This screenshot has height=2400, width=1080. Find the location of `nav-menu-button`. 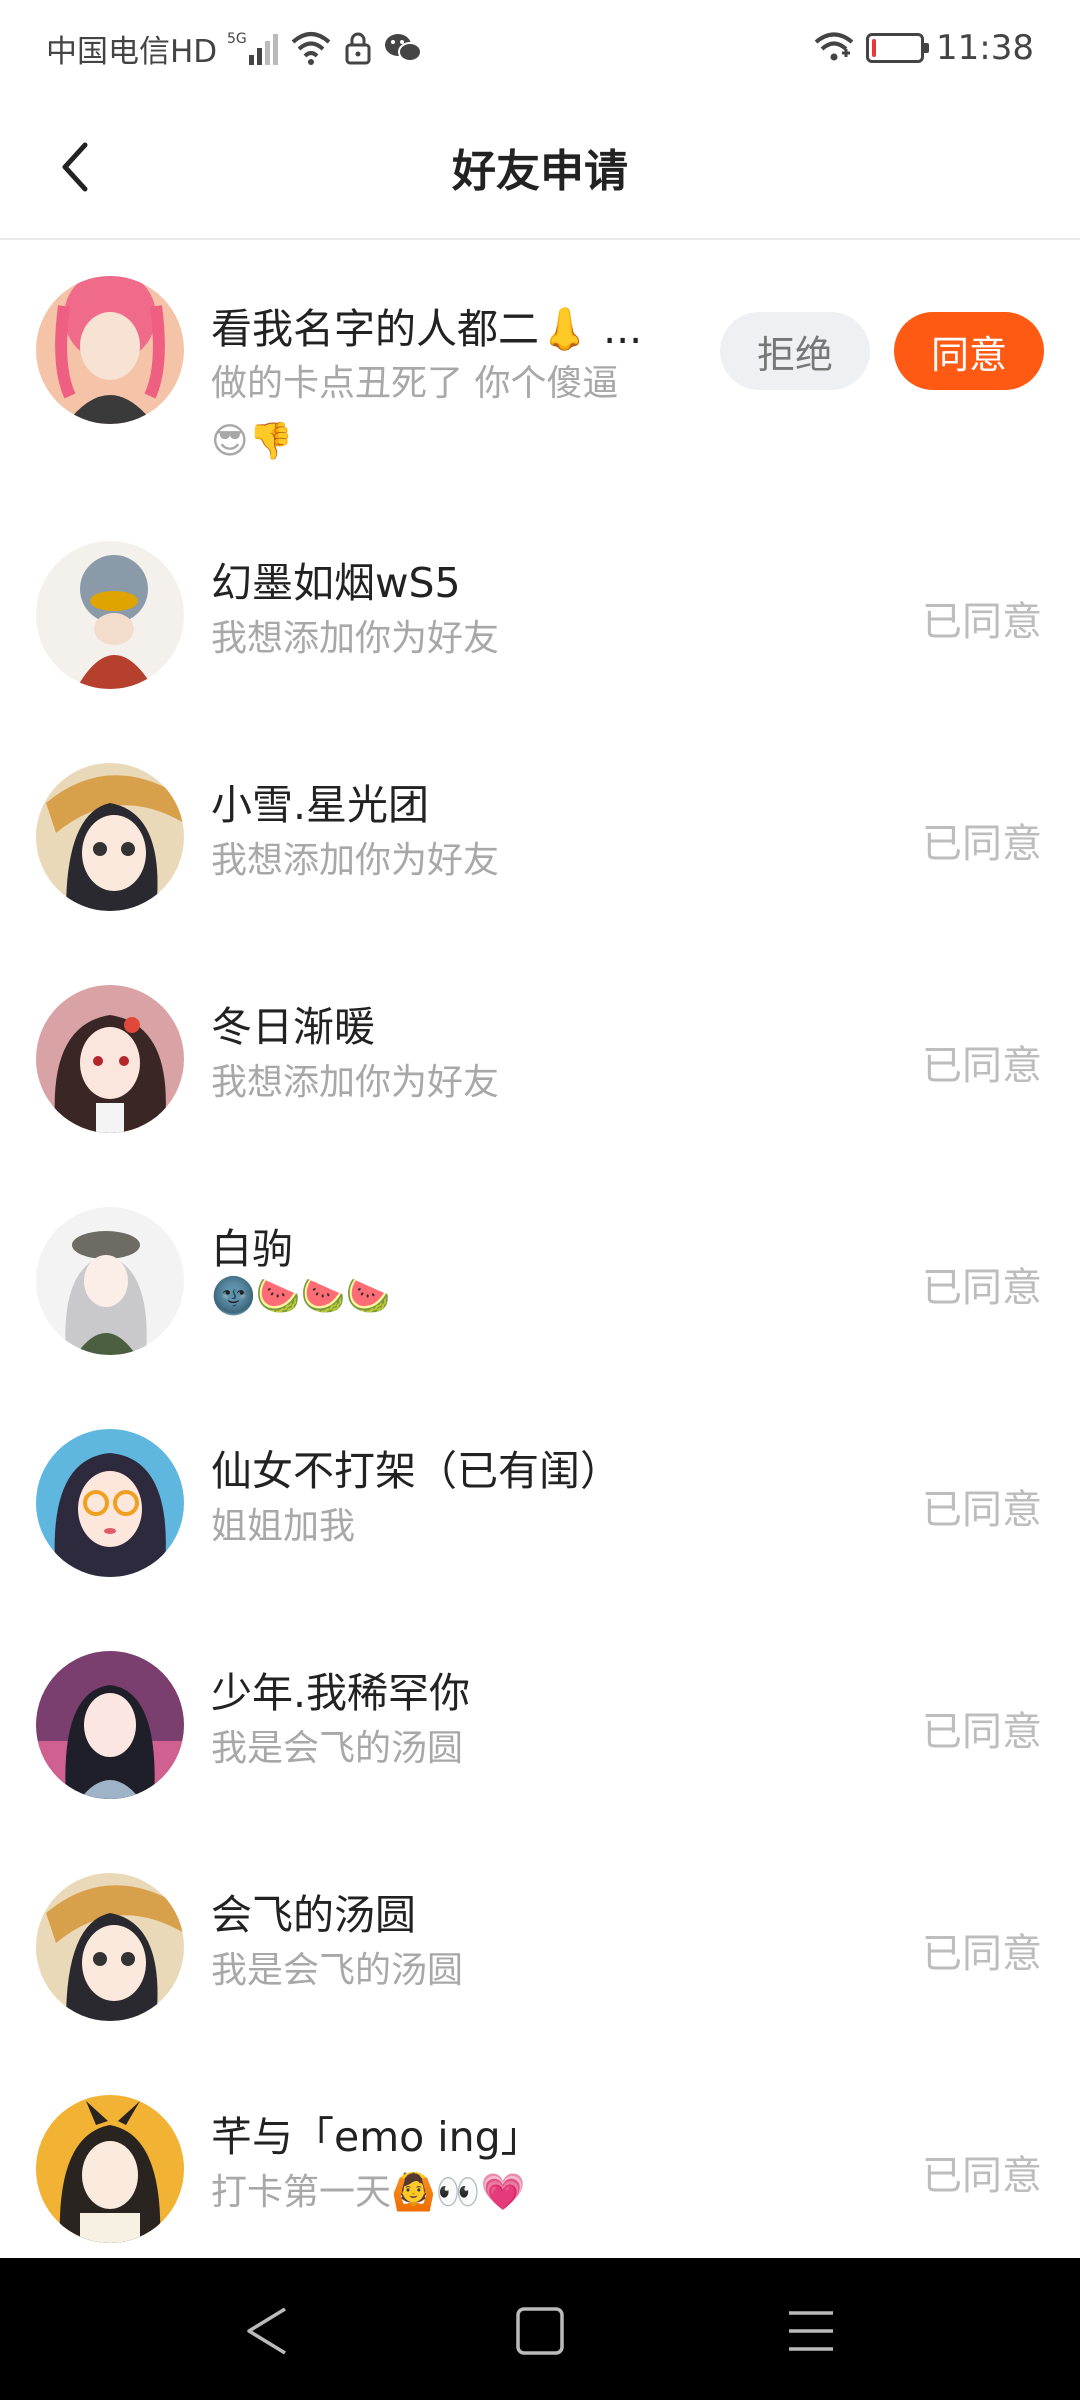

nav-menu-button is located at coordinates (811, 2331).